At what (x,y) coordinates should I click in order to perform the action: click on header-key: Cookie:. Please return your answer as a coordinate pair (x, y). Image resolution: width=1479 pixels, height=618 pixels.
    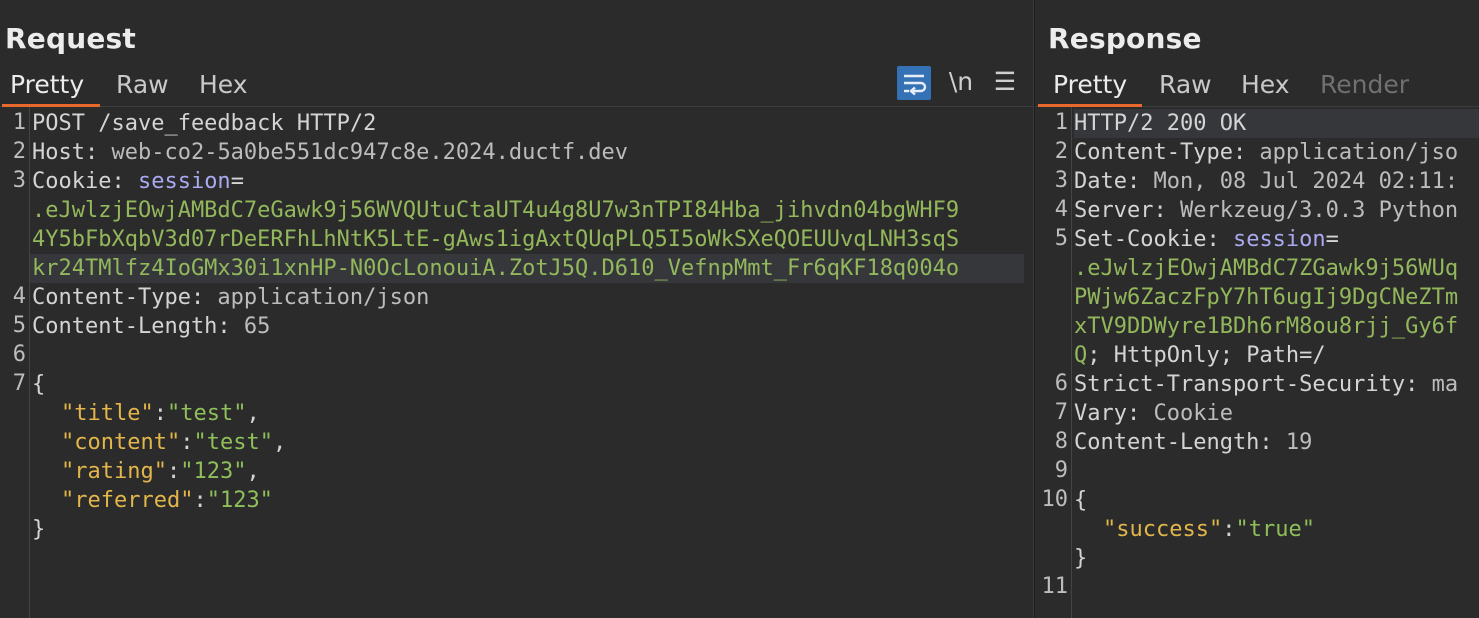
    Looking at the image, I should click on (78, 181).